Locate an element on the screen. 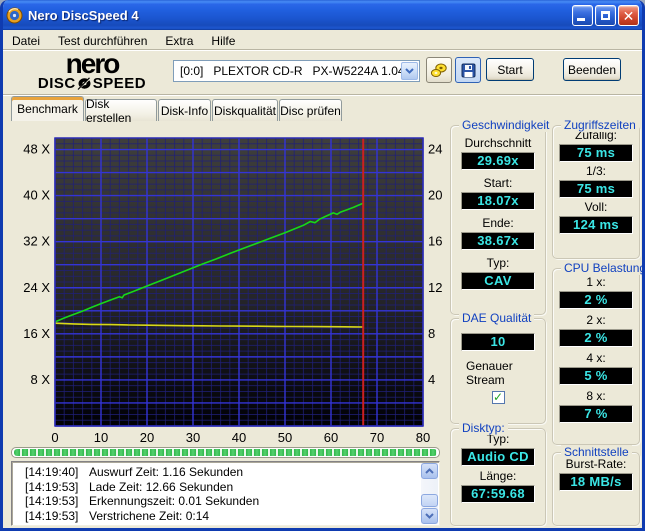  field-label: 1/3: is located at coordinates (595, 171).